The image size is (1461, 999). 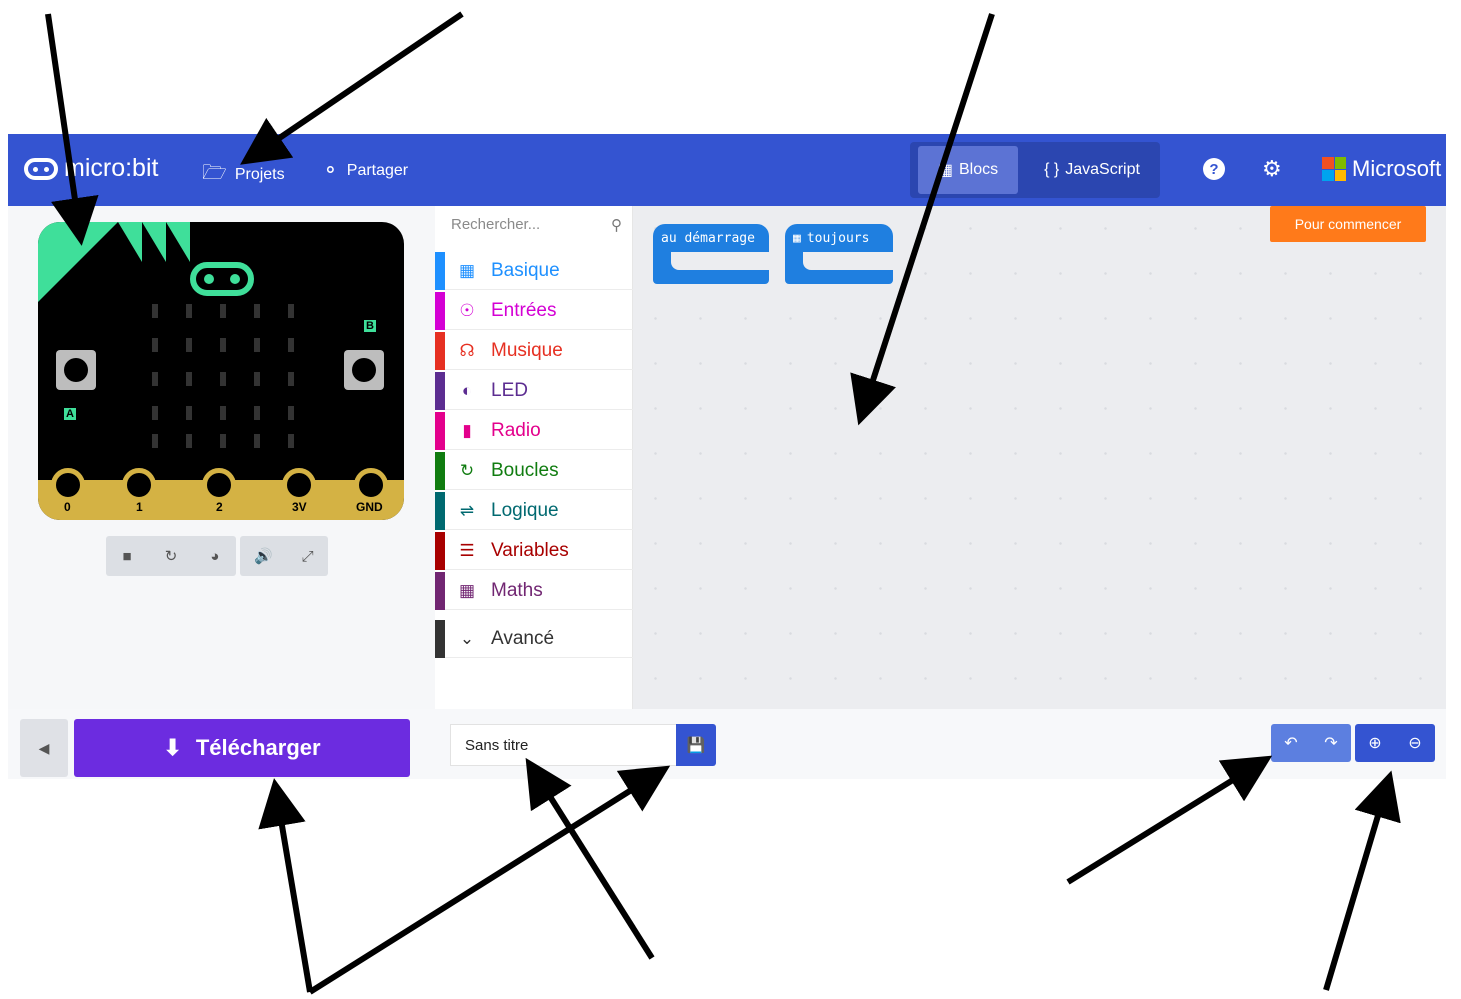 I want to click on category-musique: ☊ Musique, so click(x=534, y=350).